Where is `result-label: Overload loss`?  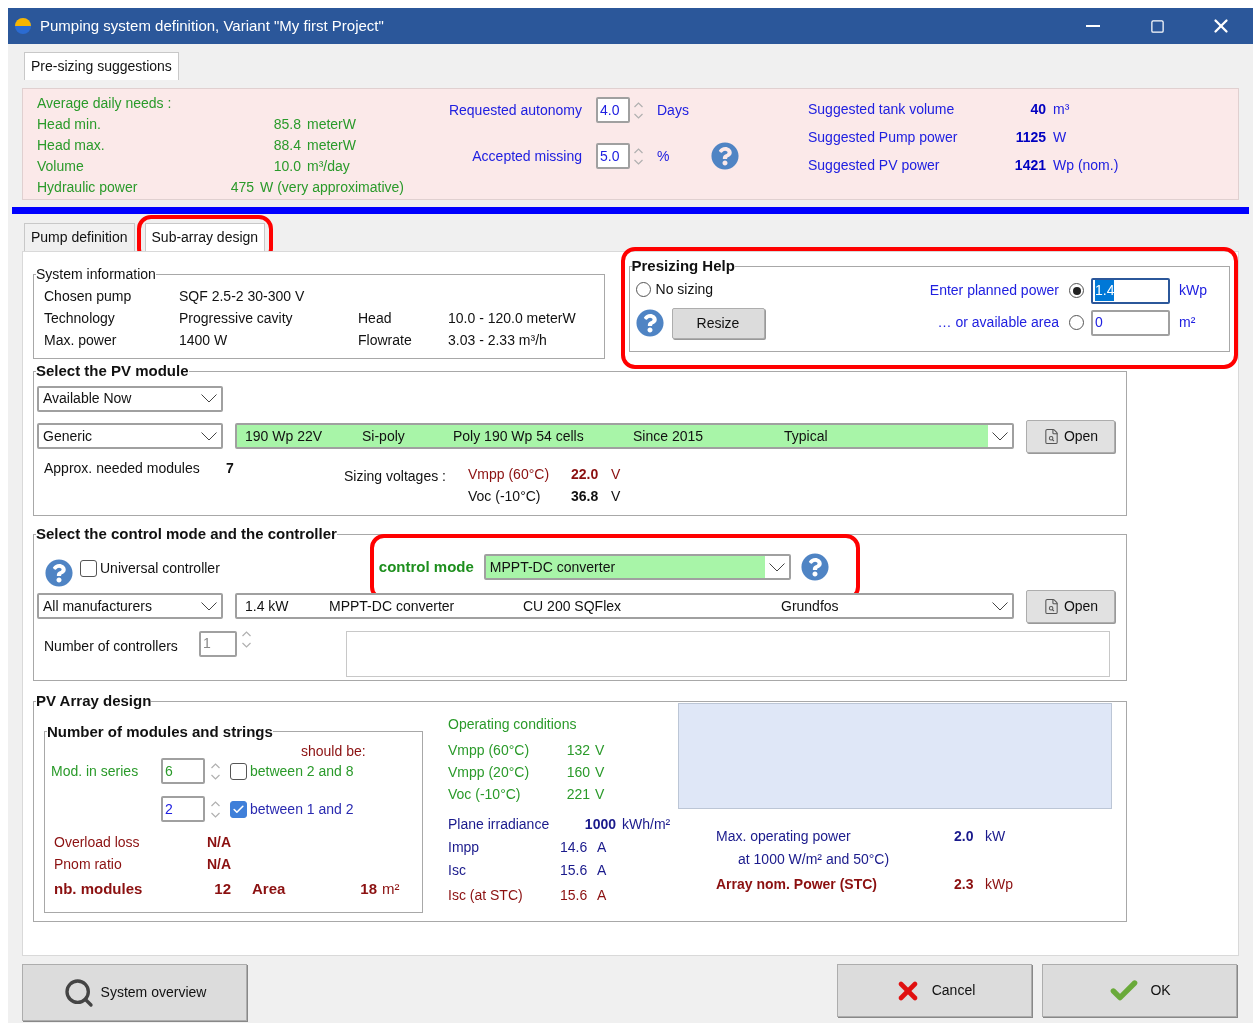 result-label: Overload loss is located at coordinates (97, 842).